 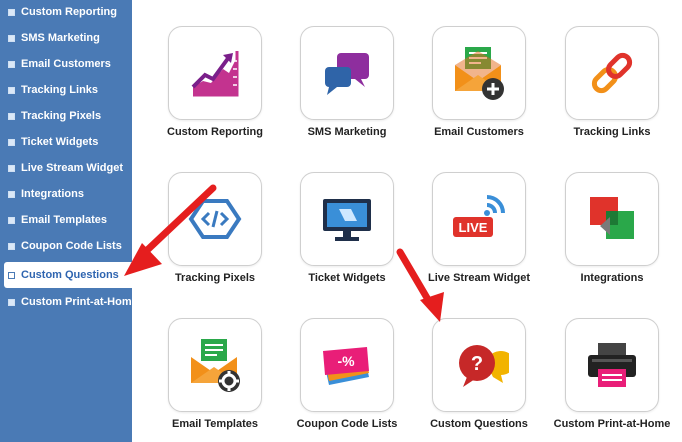 I want to click on tile-label: Ticket Widgets, so click(x=347, y=278).